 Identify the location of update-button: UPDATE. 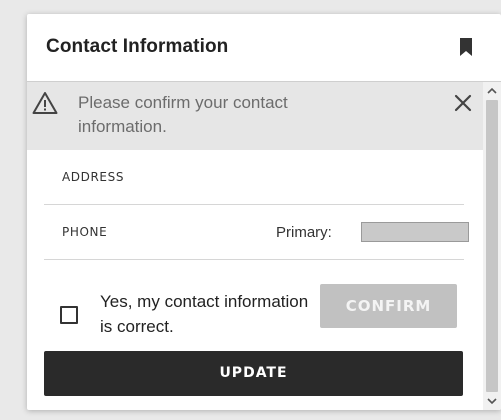
(253, 373).